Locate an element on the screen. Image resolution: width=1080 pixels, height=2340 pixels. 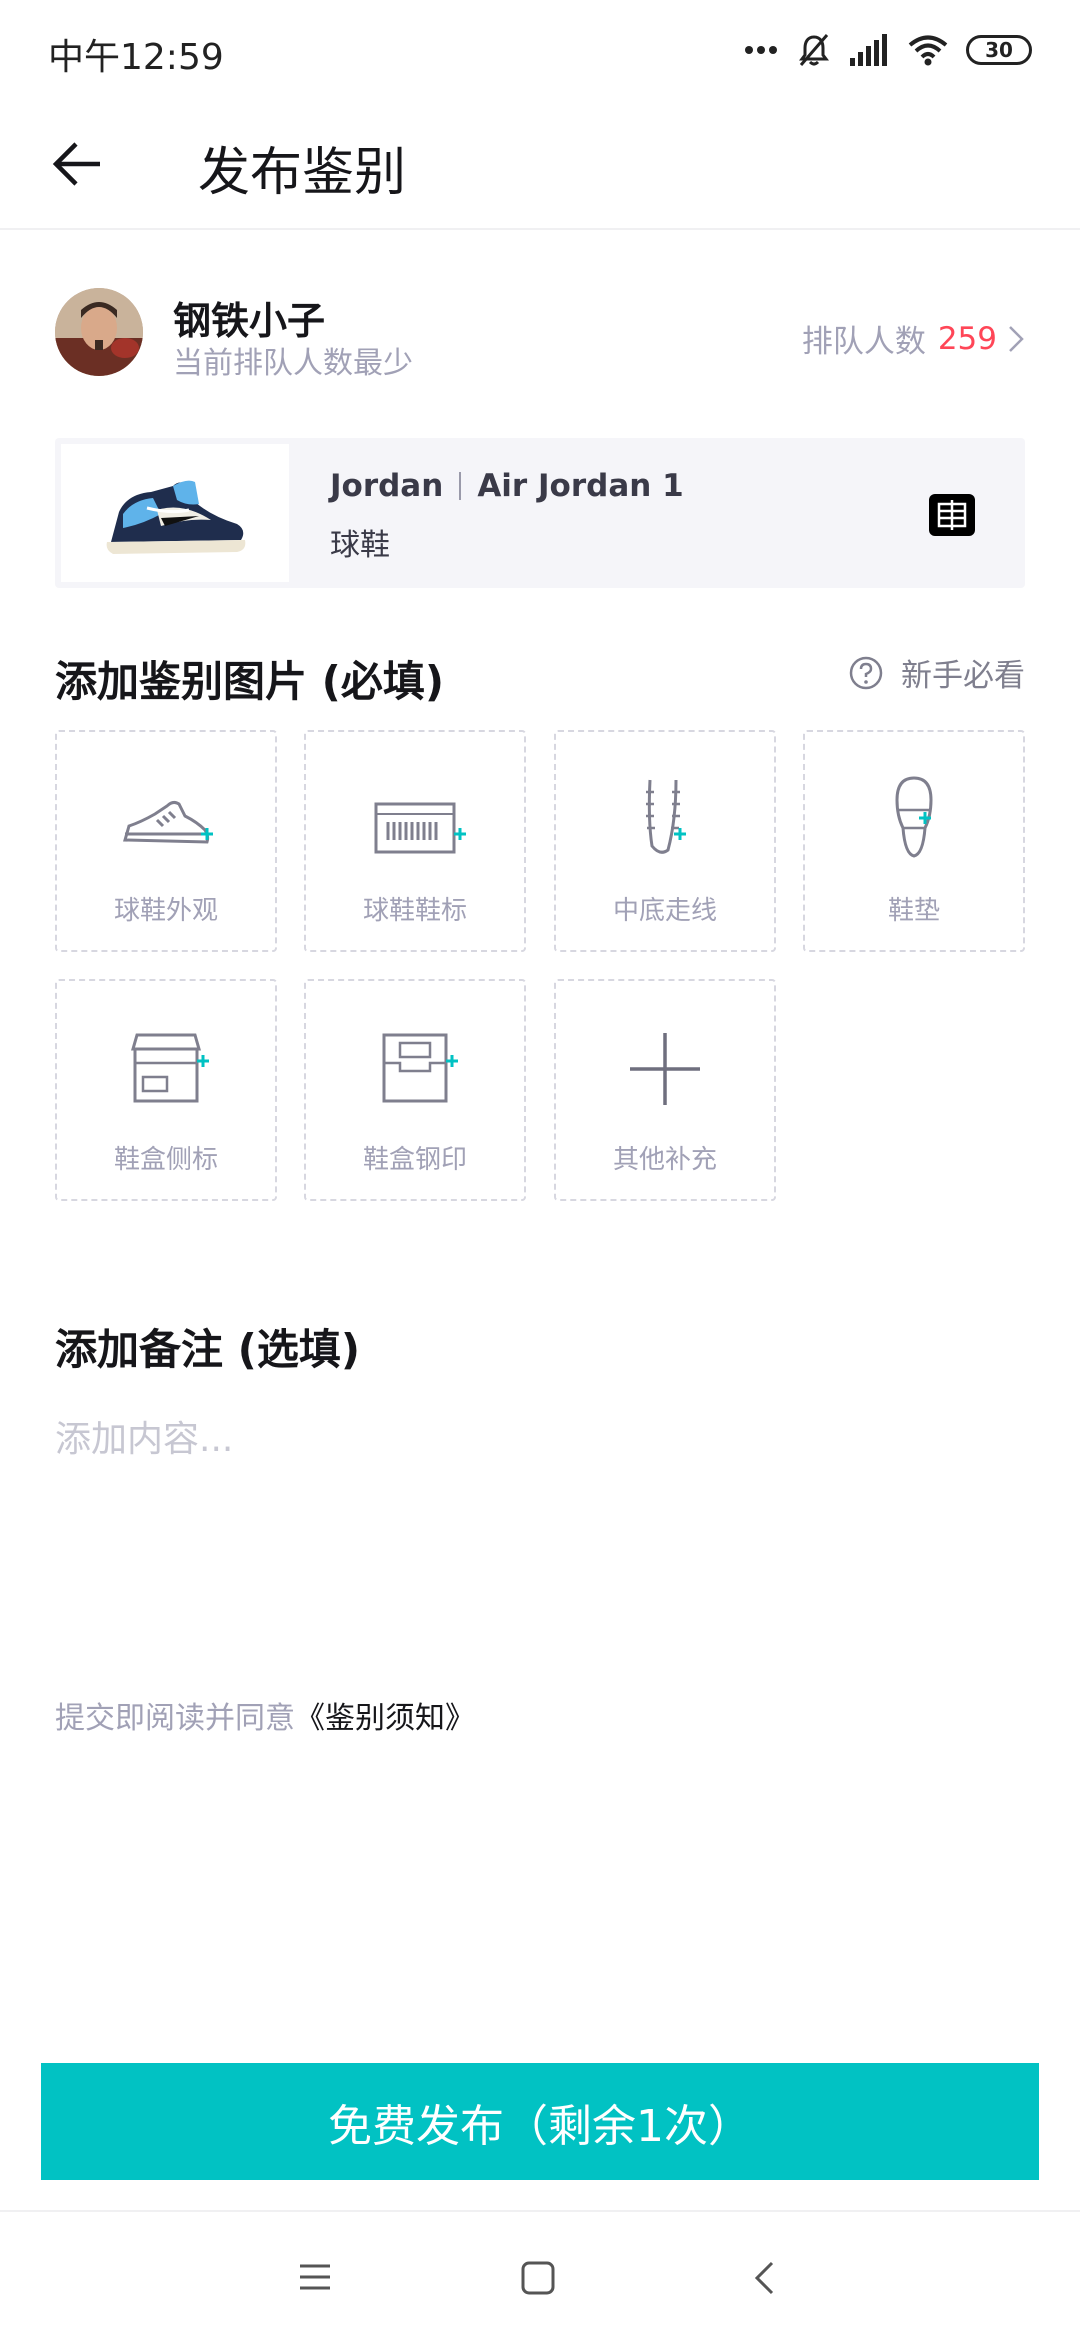
appraiser-name: 钢铁小子 is located at coordinates (249, 321).